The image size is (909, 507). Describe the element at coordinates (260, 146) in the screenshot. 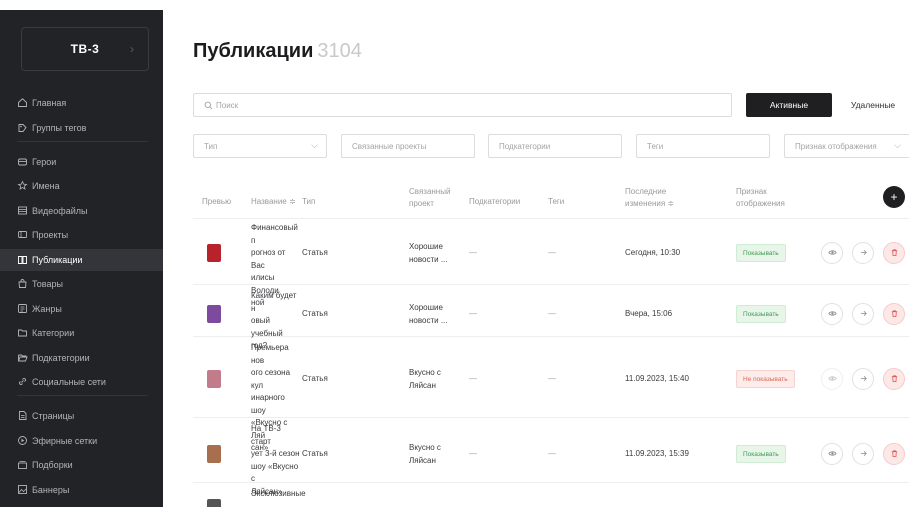

I see `filter-type: Тип ⌵` at that location.